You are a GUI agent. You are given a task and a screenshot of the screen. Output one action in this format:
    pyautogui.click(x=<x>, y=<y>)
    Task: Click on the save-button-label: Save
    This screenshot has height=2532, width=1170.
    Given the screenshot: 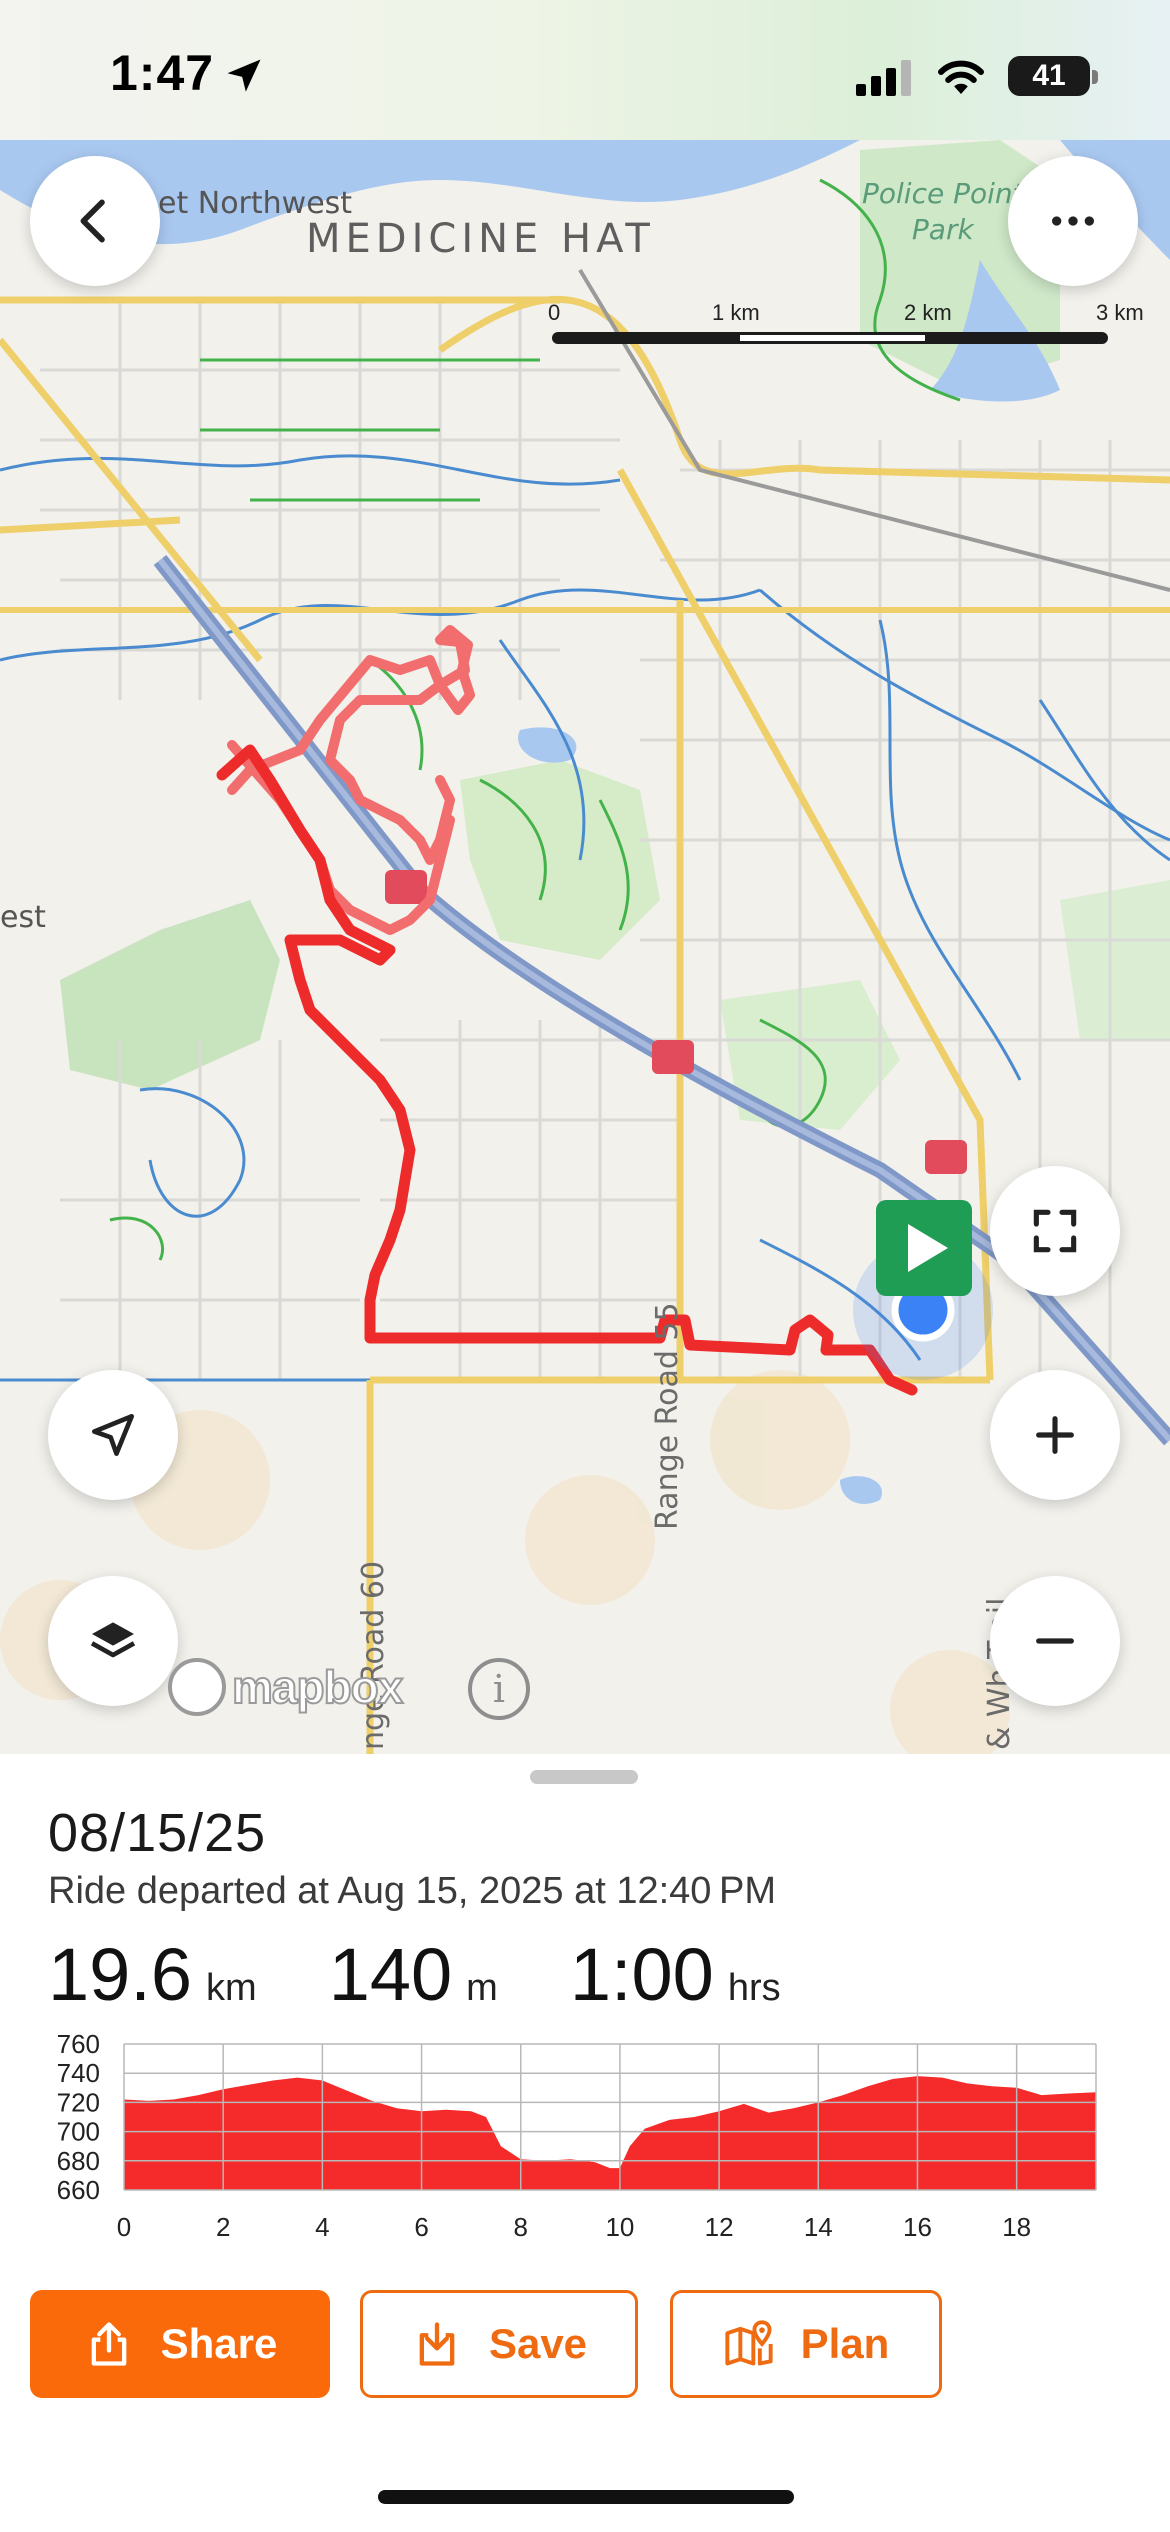 What is the action you would take?
    pyautogui.click(x=538, y=2343)
    